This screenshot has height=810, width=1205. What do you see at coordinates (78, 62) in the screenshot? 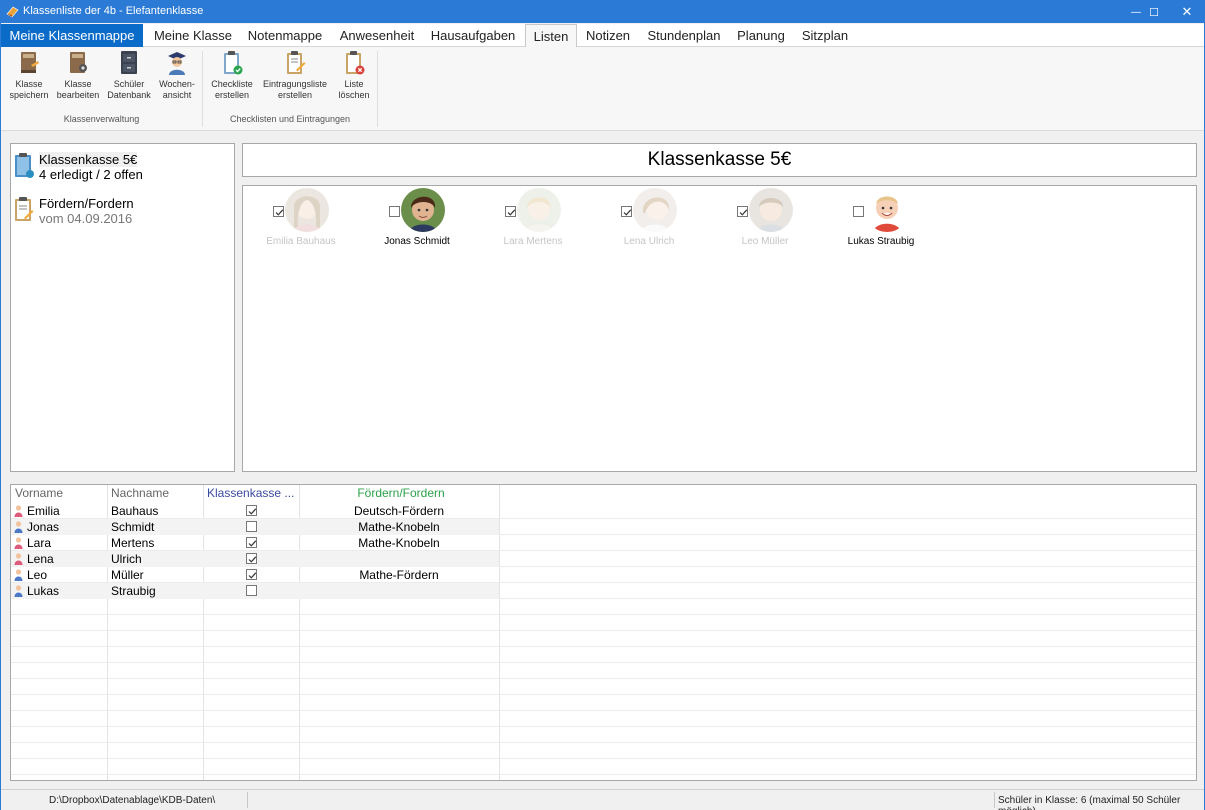
I see `edit-book-icon` at bounding box center [78, 62].